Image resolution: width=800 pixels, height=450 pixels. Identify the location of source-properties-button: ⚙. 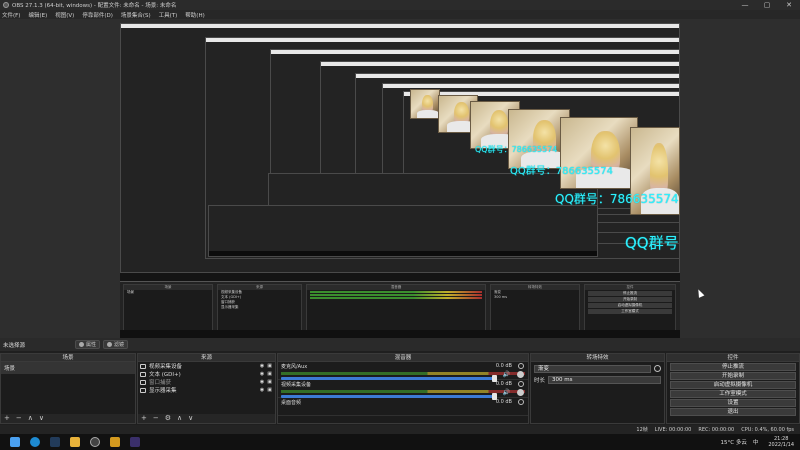
(168, 418).